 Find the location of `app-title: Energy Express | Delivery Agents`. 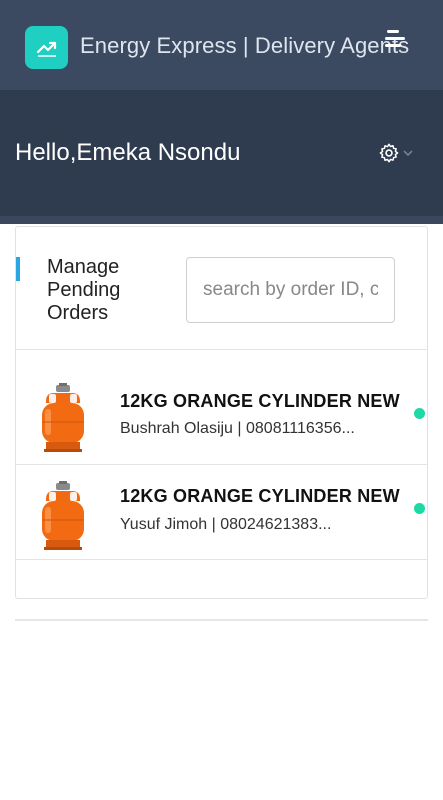

app-title: Energy Express | Delivery Agents is located at coordinates (245, 45).